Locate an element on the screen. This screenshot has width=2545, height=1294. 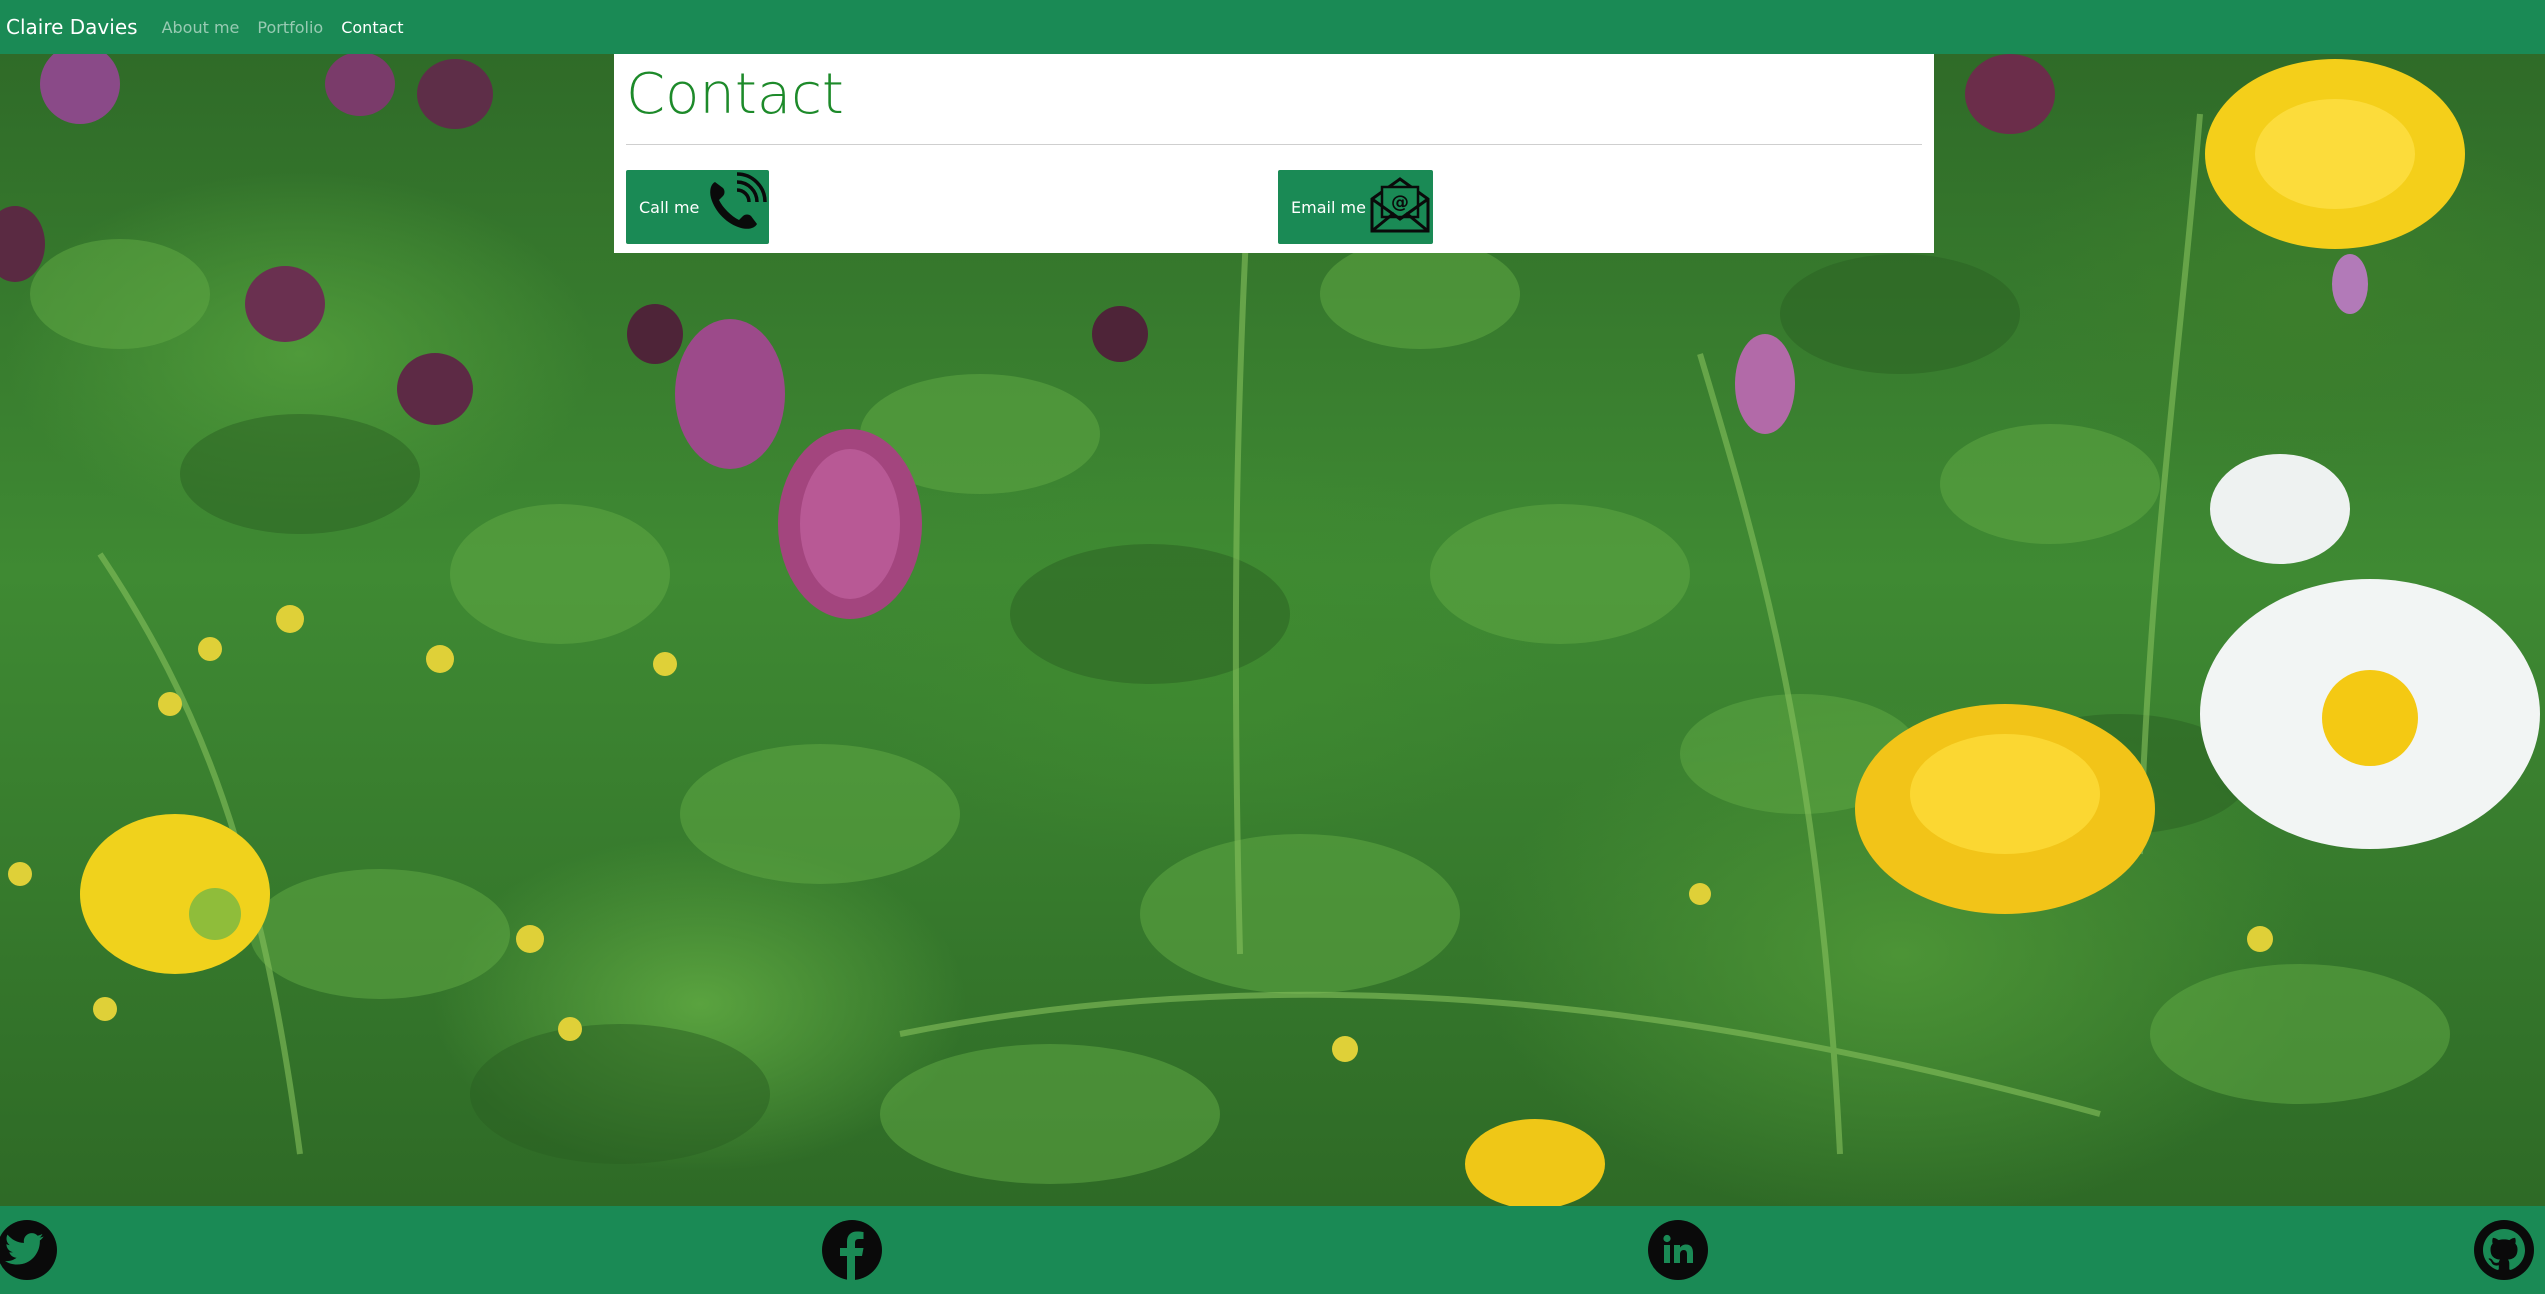
phone-icon is located at coordinates (734, 207).